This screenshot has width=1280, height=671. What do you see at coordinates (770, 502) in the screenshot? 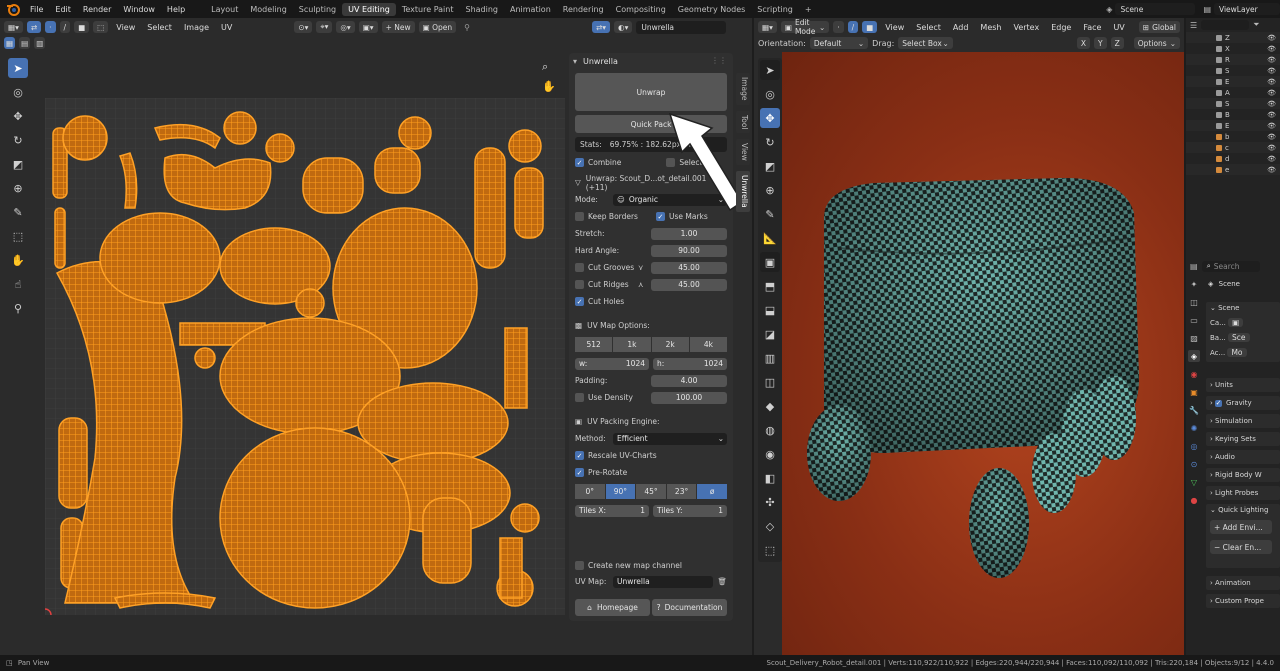
I see `vp-shrink-tool-icon: ✣` at bounding box center [770, 502].